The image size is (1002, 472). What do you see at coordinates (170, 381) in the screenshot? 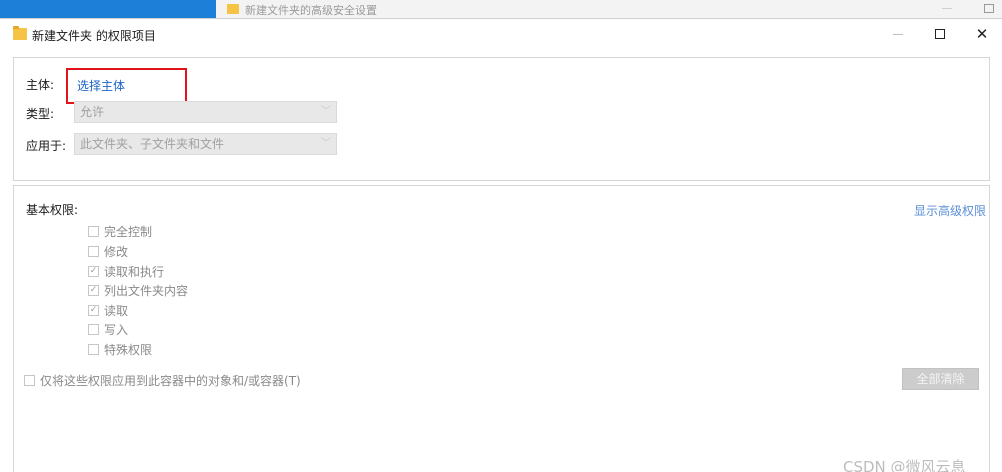
I see `apply-only-label: 仅将这些权限应用到此容器中的对象和/或容器(T)` at bounding box center [170, 381].